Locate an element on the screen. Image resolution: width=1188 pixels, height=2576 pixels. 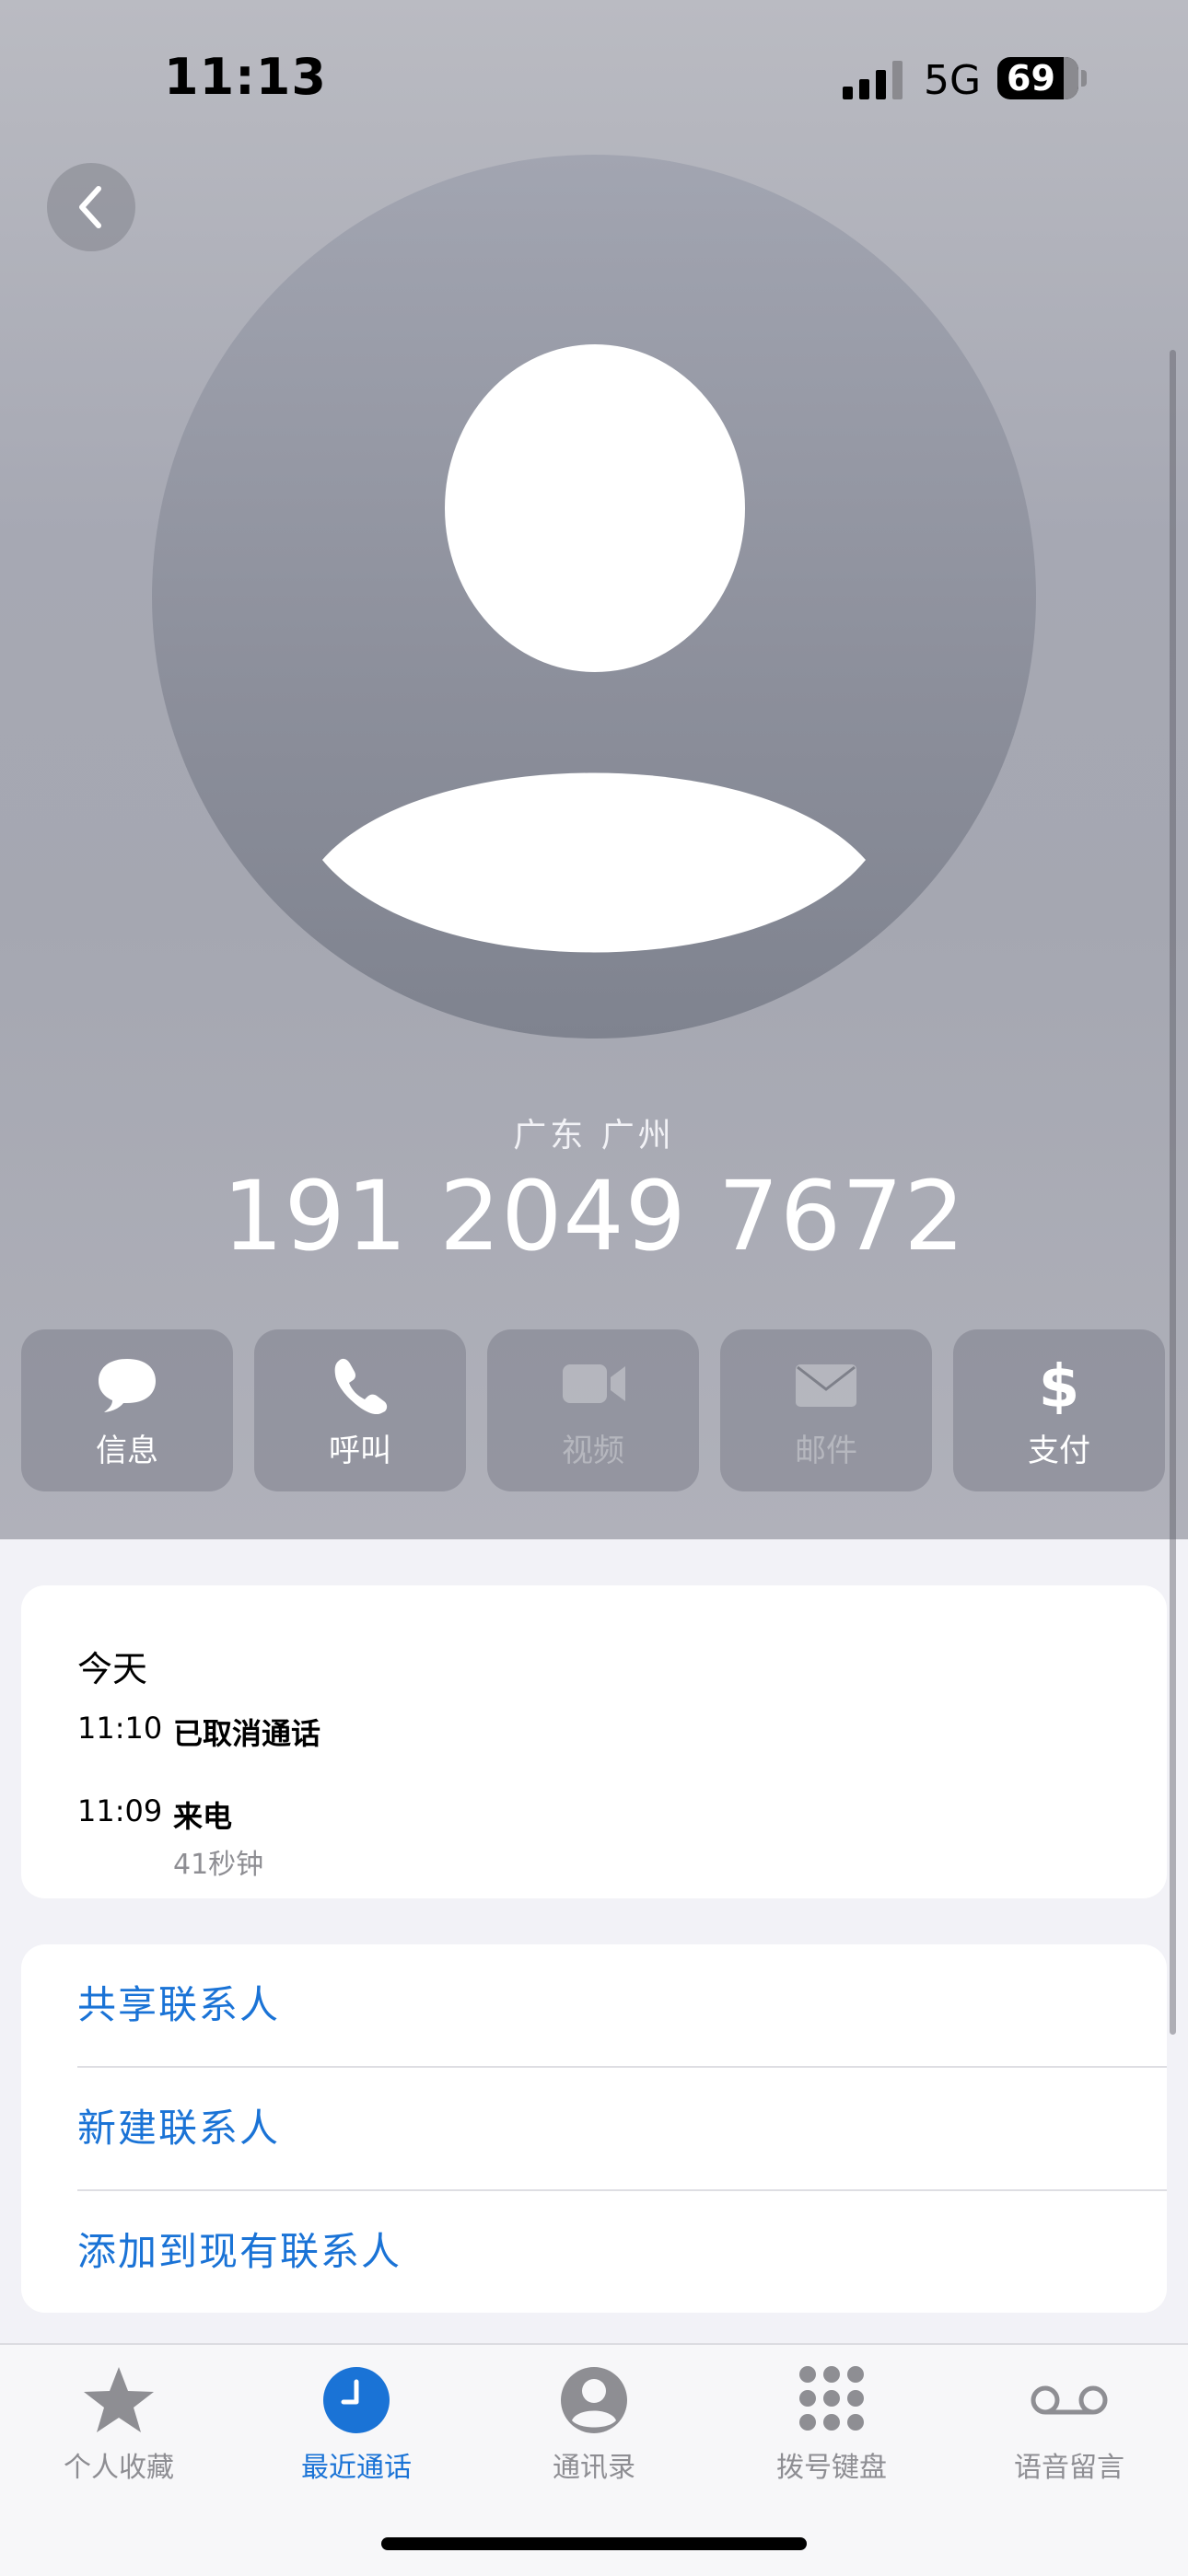
pay-button: $ 支付 is located at coordinates (1059, 1410).